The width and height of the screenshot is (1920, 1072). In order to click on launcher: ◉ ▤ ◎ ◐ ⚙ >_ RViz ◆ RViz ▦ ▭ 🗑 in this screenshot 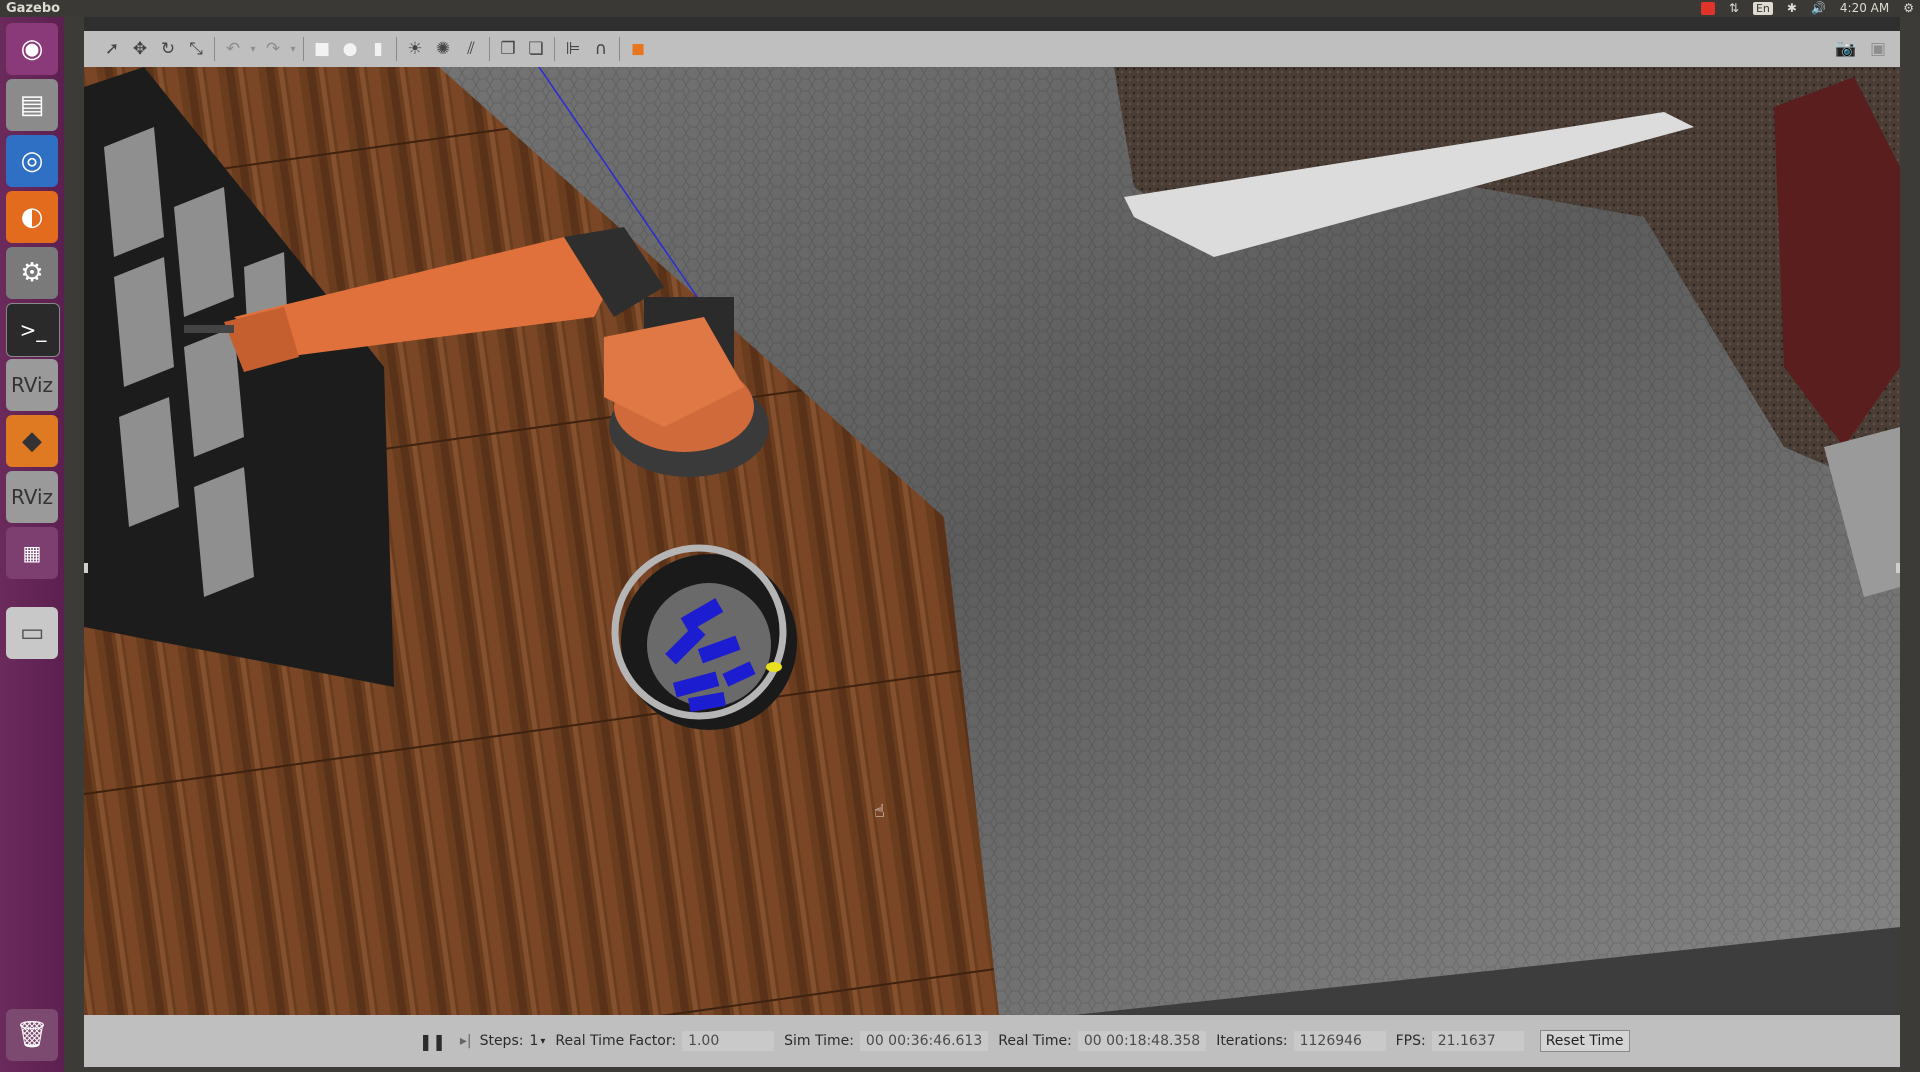, I will do `click(32, 544)`.